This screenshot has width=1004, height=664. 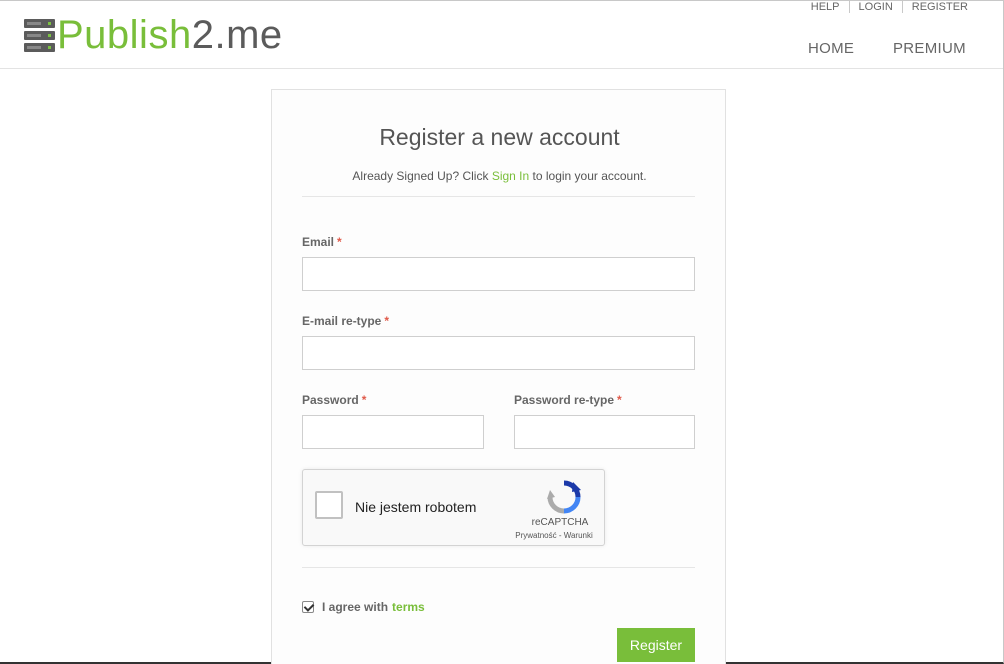 What do you see at coordinates (329, 505) in the screenshot?
I see `recaptcha-checkbox` at bounding box center [329, 505].